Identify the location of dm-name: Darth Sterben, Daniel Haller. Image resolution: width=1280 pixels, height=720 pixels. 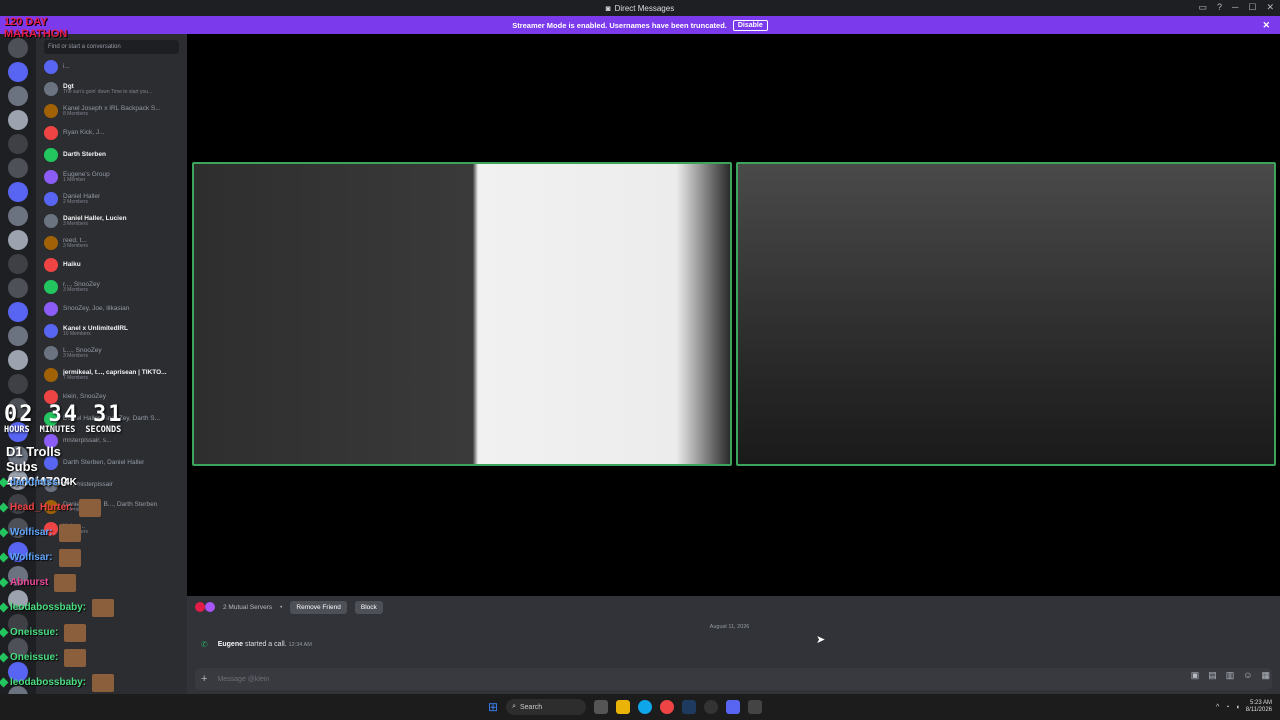
(104, 463).